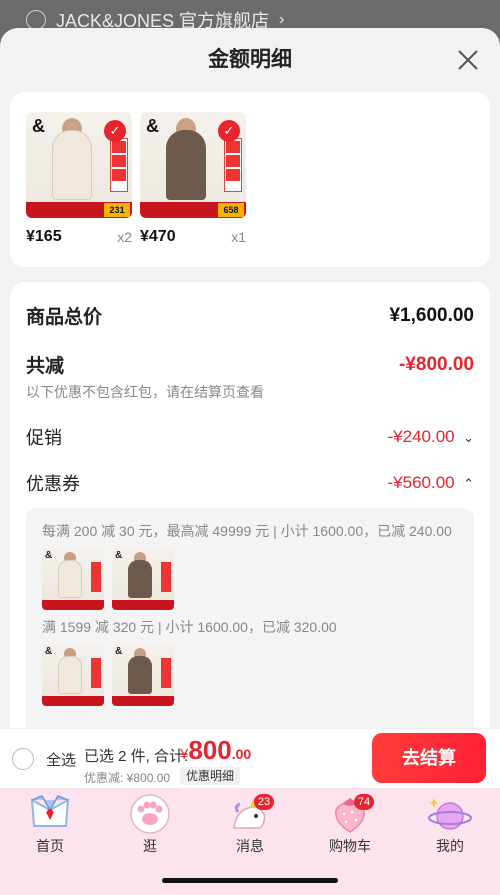 The width and height of the screenshot is (500, 895). I want to click on sailor-collar-icon, so click(50, 814).